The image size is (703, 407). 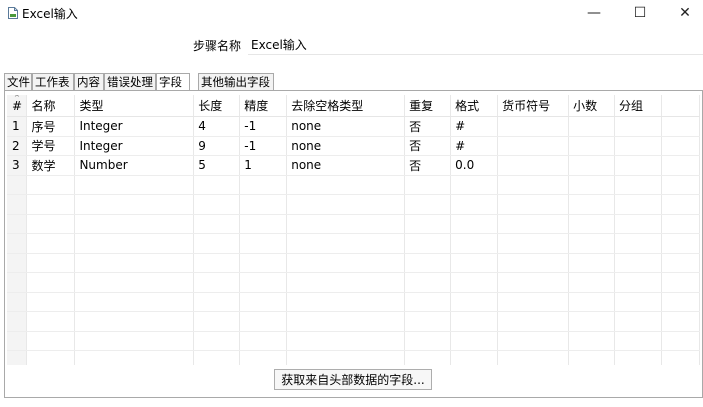 What do you see at coordinates (173, 82) in the screenshot?
I see `tab-fields: 字段` at bounding box center [173, 82].